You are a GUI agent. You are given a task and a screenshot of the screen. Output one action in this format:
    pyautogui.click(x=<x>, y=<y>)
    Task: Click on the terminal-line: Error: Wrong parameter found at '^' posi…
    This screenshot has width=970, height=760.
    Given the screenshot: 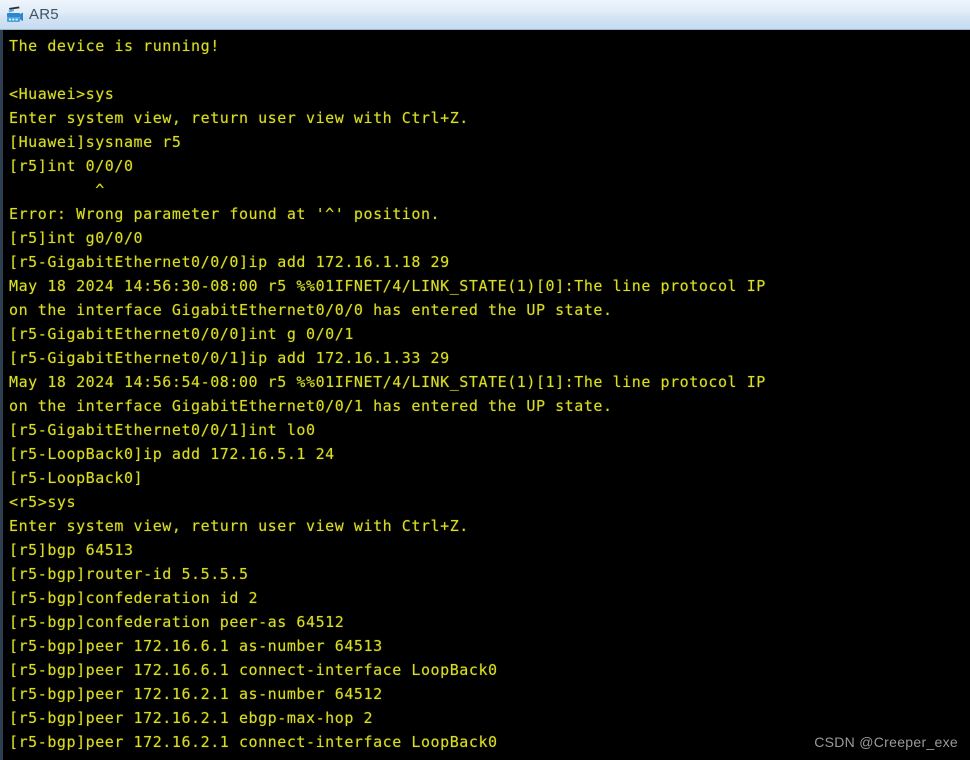 What is the action you would take?
    pyautogui.click(x=225, y=214)
    